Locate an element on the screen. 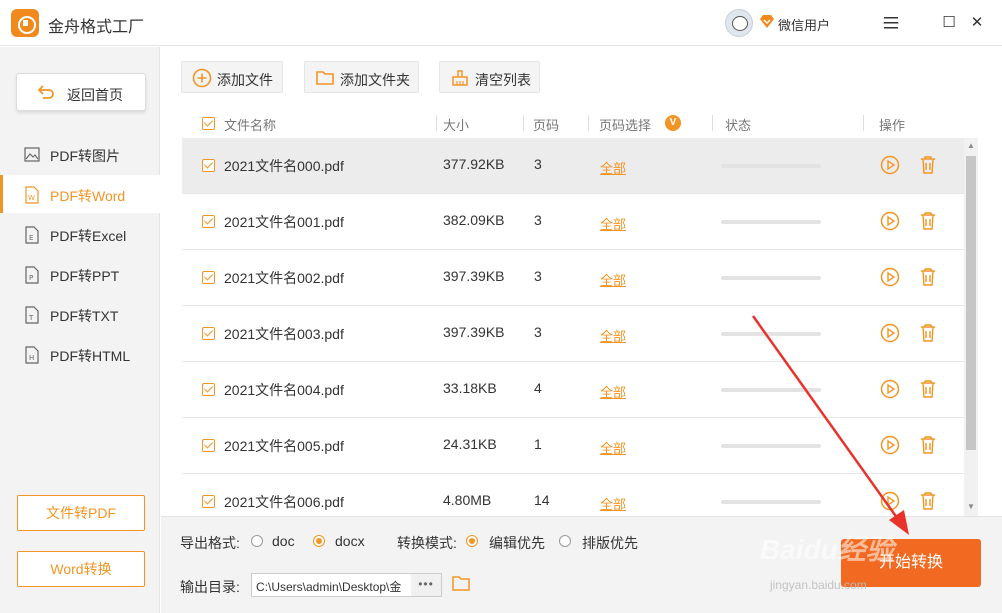  browse-more-button: ••• is located at coordinates (426, 585).